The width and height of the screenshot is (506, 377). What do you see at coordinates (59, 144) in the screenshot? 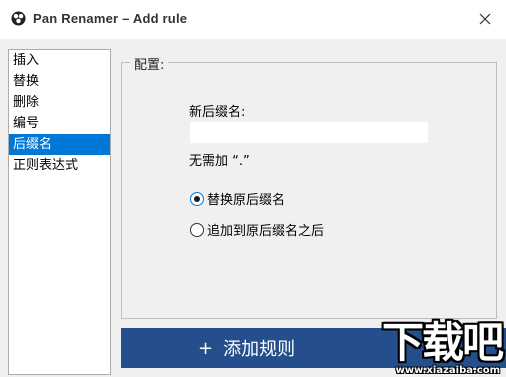
I see `rule-item-extension: 后缀名` at bounding box center [59, 144].